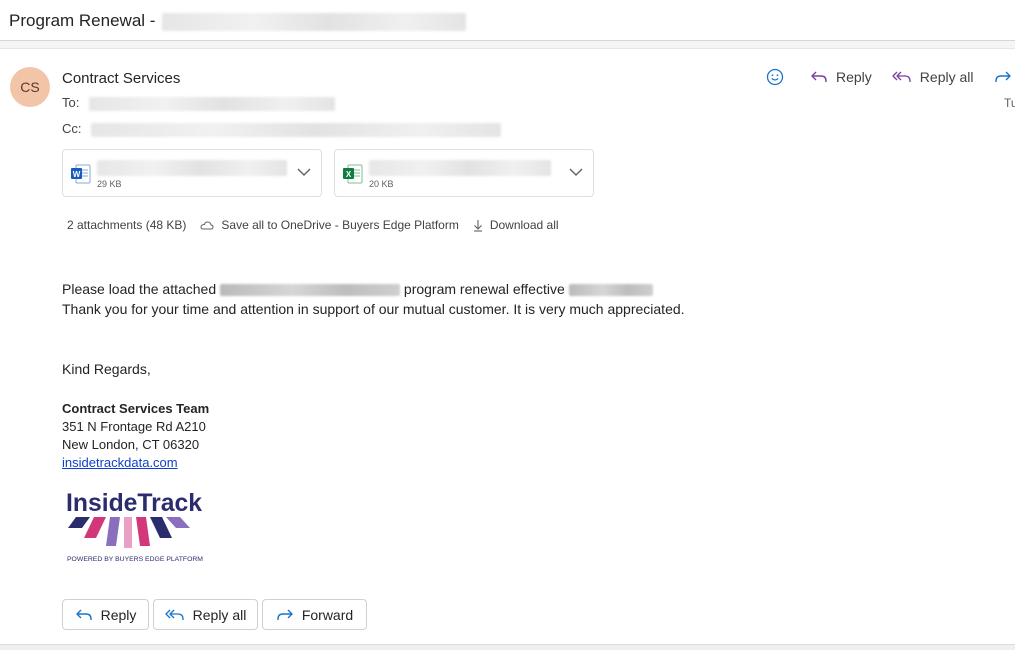  Describe the element at coordinates (327, 615) in the screenshot. I see `footer-forward-label: Forward` at that location.